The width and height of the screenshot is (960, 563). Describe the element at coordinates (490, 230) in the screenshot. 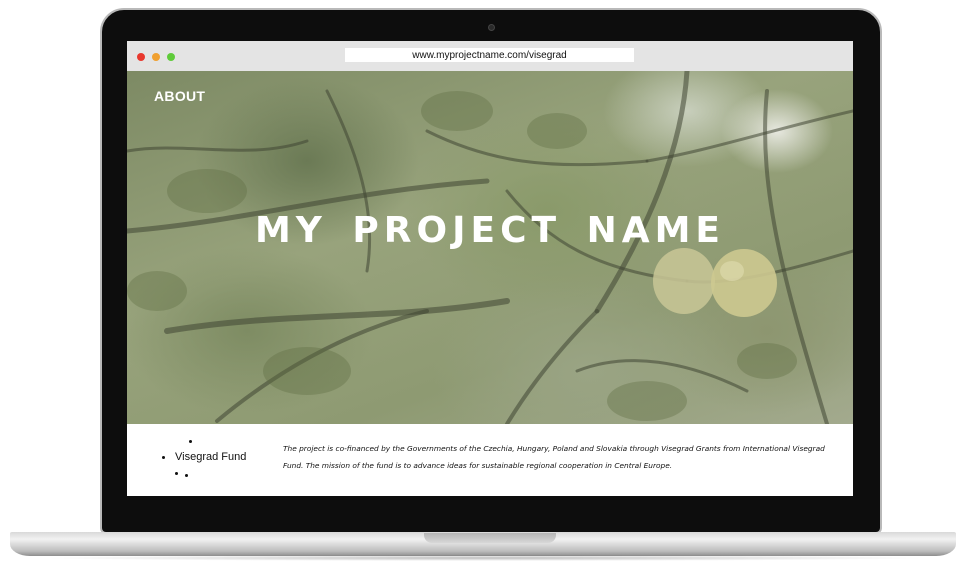

I see `project-title: MY PROJECT NAME` at that location.